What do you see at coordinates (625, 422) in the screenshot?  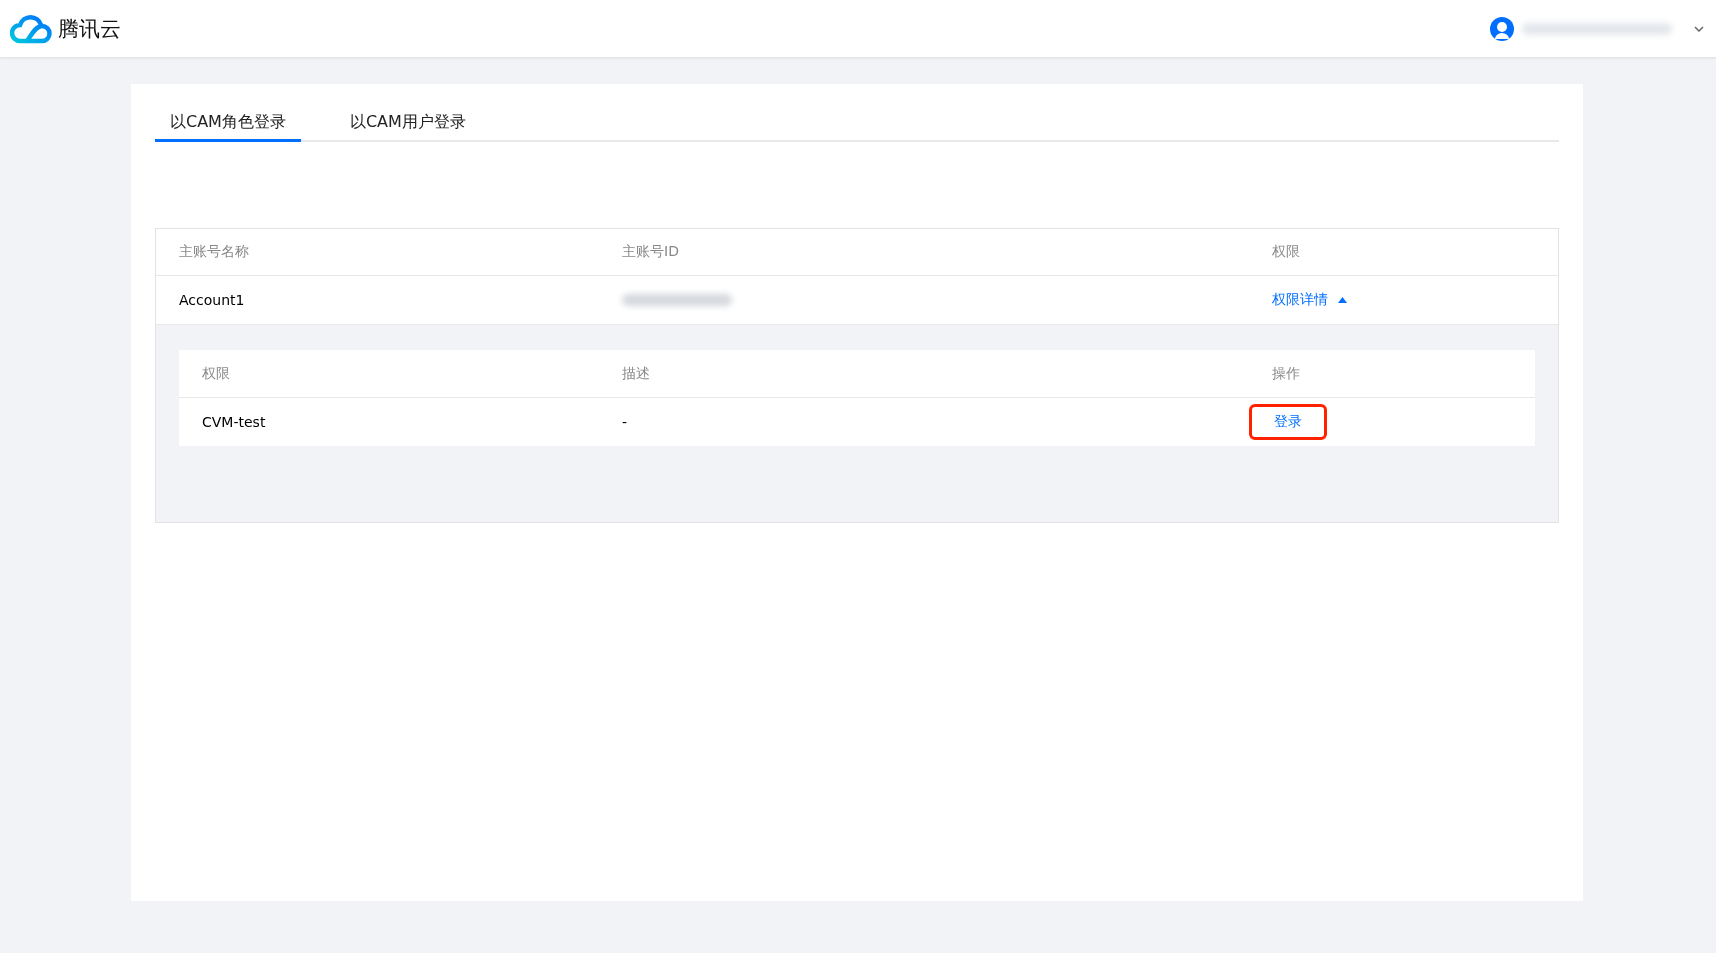 I see `description-text: -` at bounding box center [625, 422].